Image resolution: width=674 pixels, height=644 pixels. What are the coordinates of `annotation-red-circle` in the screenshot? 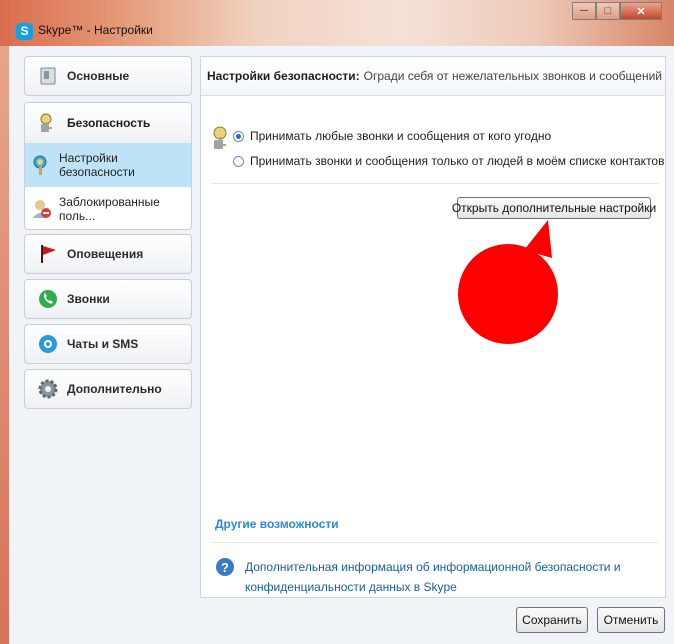 It's located at (508, 294).